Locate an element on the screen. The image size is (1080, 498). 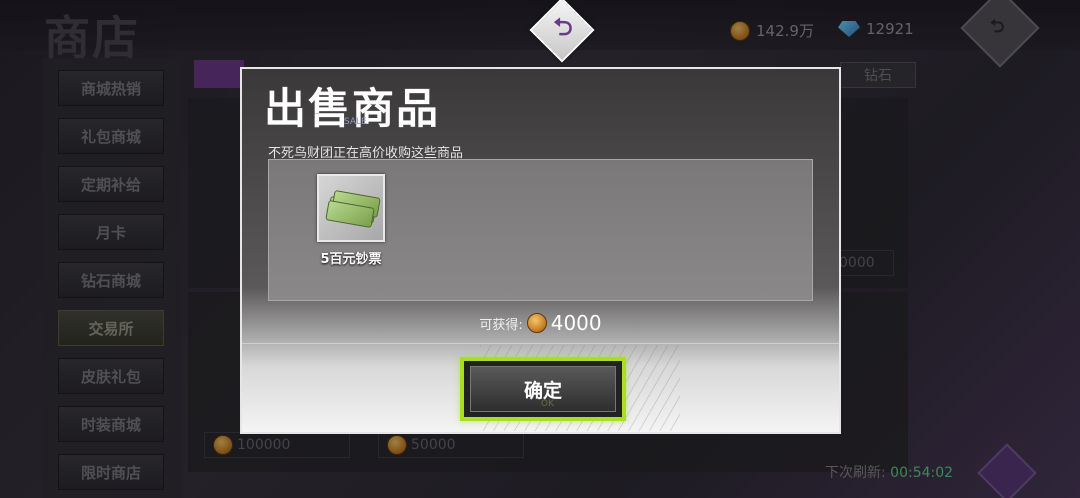
earn-row: 可获得: 4000 is located at coordinates (540, 323).